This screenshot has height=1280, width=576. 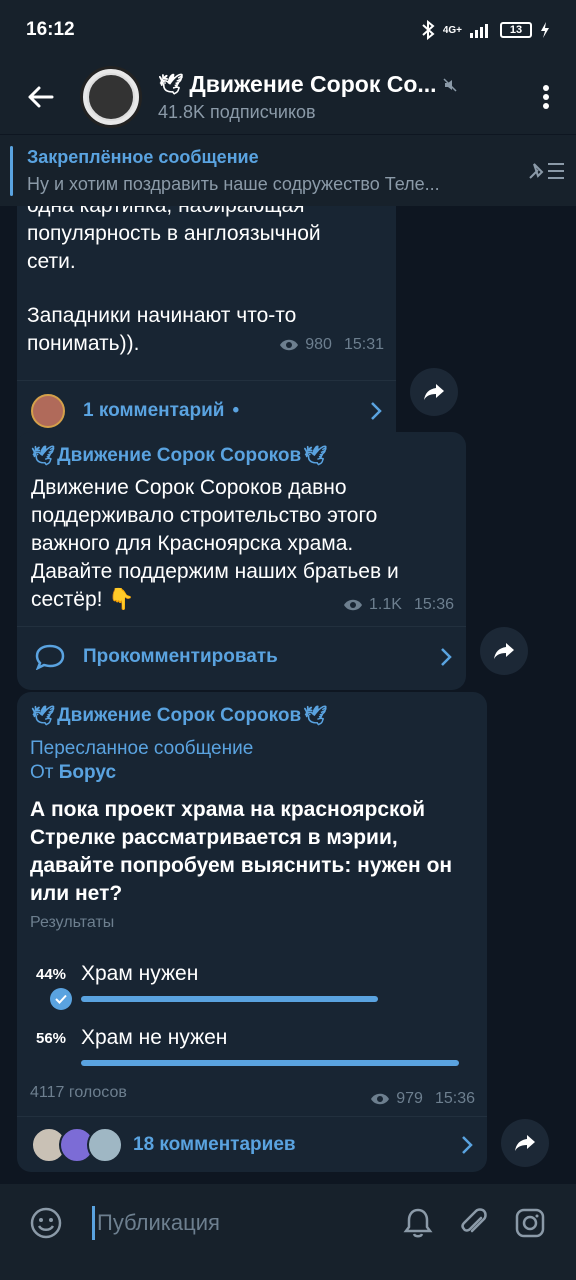 I want to click on comments-label: 1 комментарий, so click(x=154, y=410).